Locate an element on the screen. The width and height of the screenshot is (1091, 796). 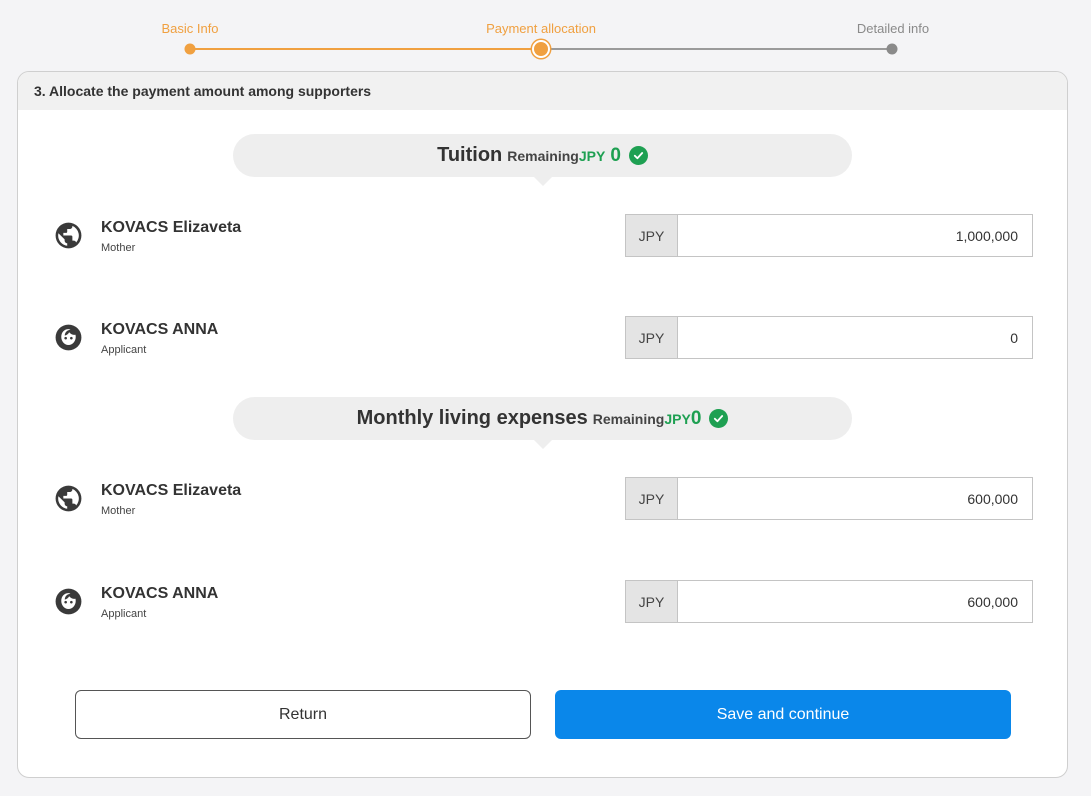
step-basic-info-label: Basic Info is located at coordinates (190, 28).